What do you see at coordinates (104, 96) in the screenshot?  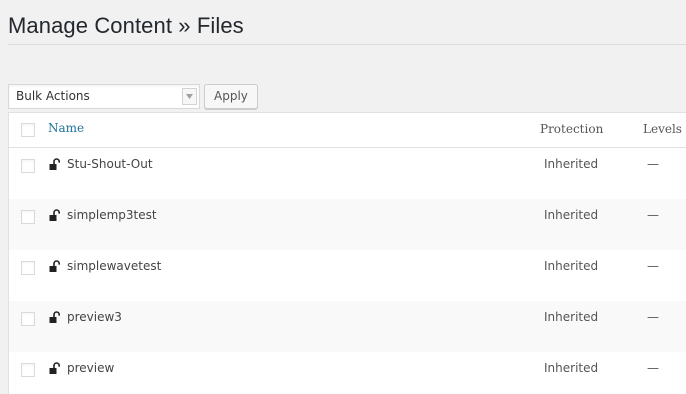 I see `bulk-actions-select: Bulk Actions` at bounding box center [104, 96].